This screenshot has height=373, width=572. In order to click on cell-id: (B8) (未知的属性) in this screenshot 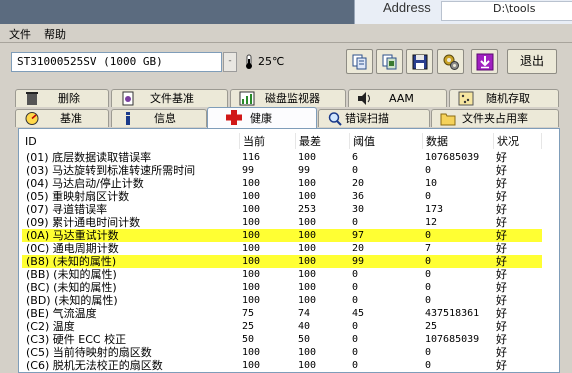, I will do `click(71, 261)`.